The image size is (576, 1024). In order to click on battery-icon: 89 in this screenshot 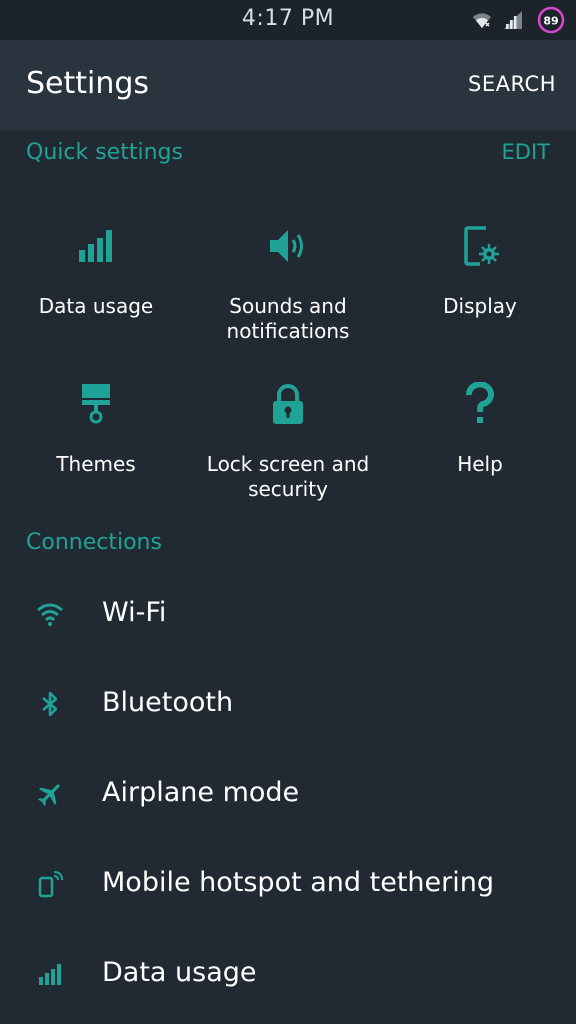, I will do `click(551, 20)`.